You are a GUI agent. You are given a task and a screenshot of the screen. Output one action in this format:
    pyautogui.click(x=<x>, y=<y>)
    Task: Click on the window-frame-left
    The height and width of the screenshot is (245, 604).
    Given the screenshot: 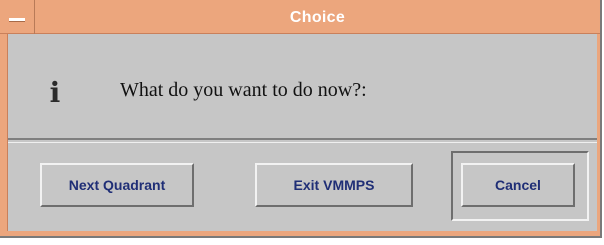 What is the action you would take?
    pyautogui.click(x=4, y=135)
    